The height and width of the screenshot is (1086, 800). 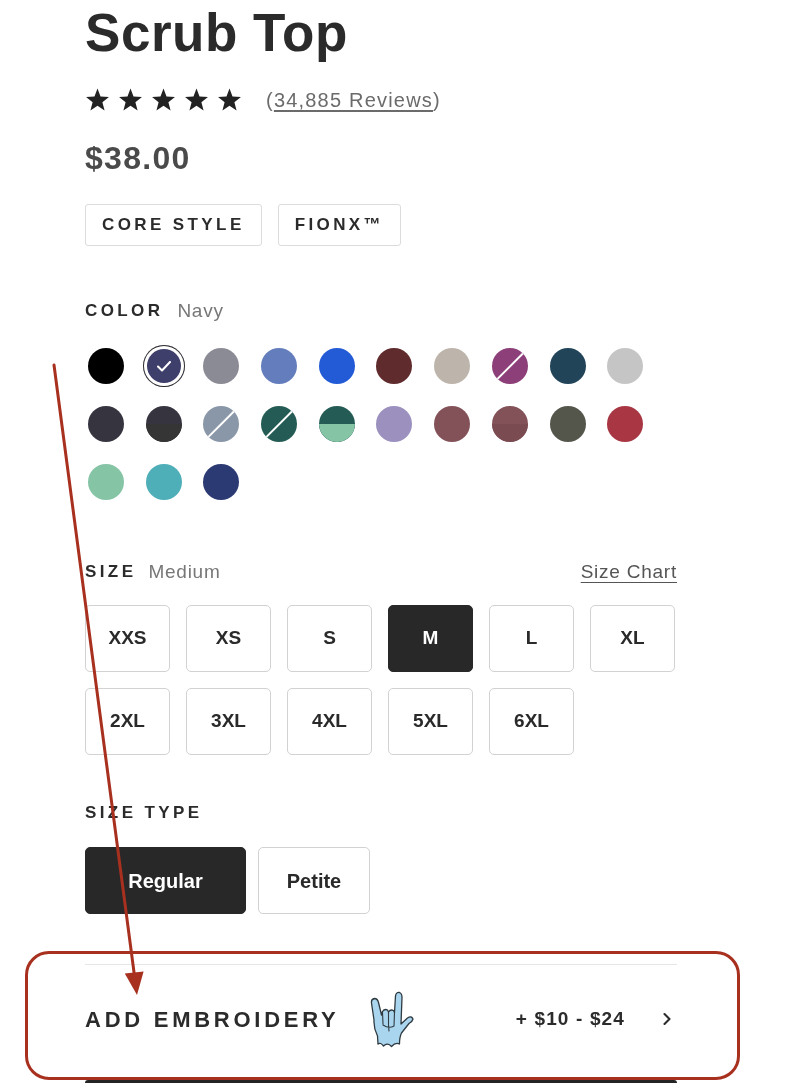 What do you see at coordinates (353, 100) in the screenshot?
I see `reviews-link: (34,885 Reviews)` at bounding box center [353, 100].